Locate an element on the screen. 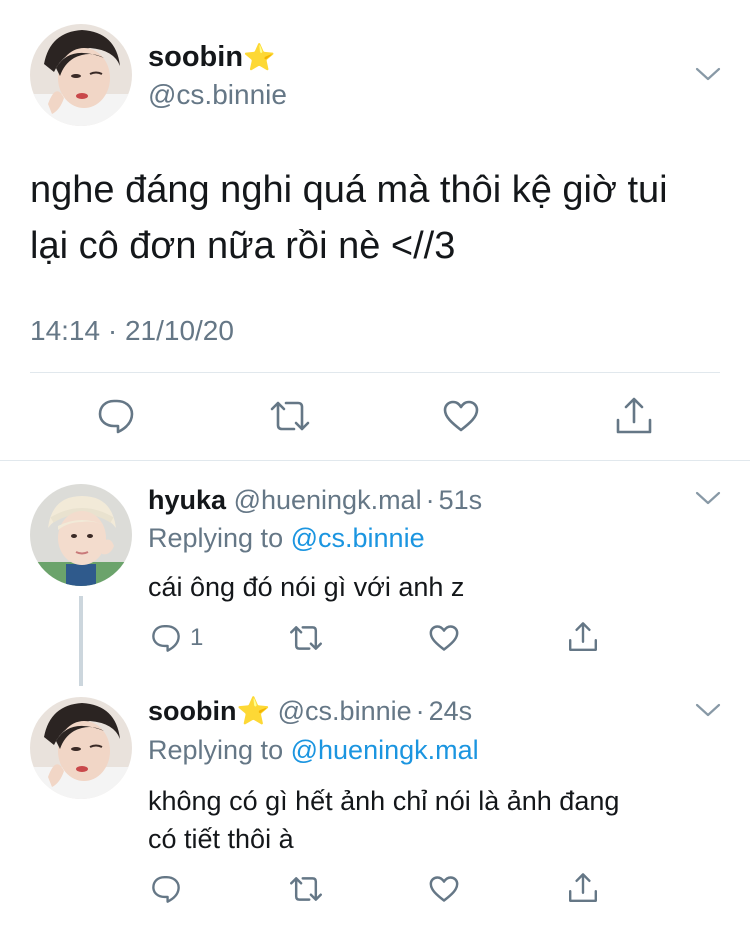 This screenshot has width=750, height=925. replying-to-link: @hueningk.mal is located at coordinates (385, 750).